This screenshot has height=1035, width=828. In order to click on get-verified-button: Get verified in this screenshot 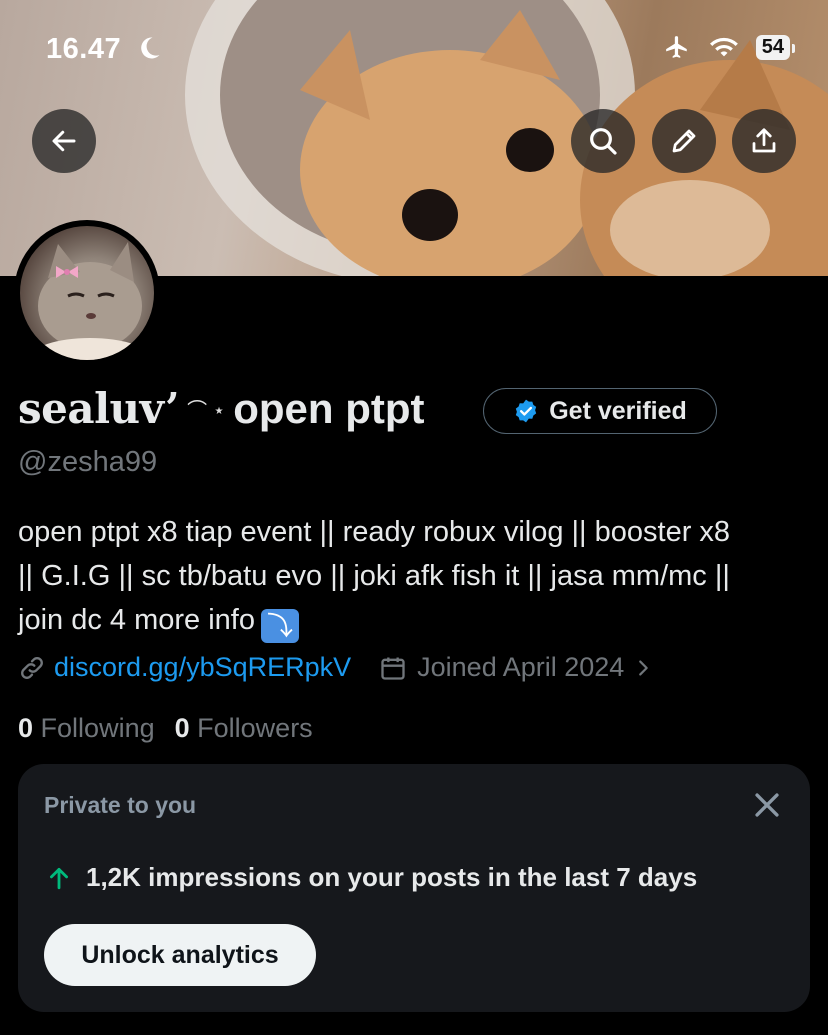, I will do `click(600, 411)`.